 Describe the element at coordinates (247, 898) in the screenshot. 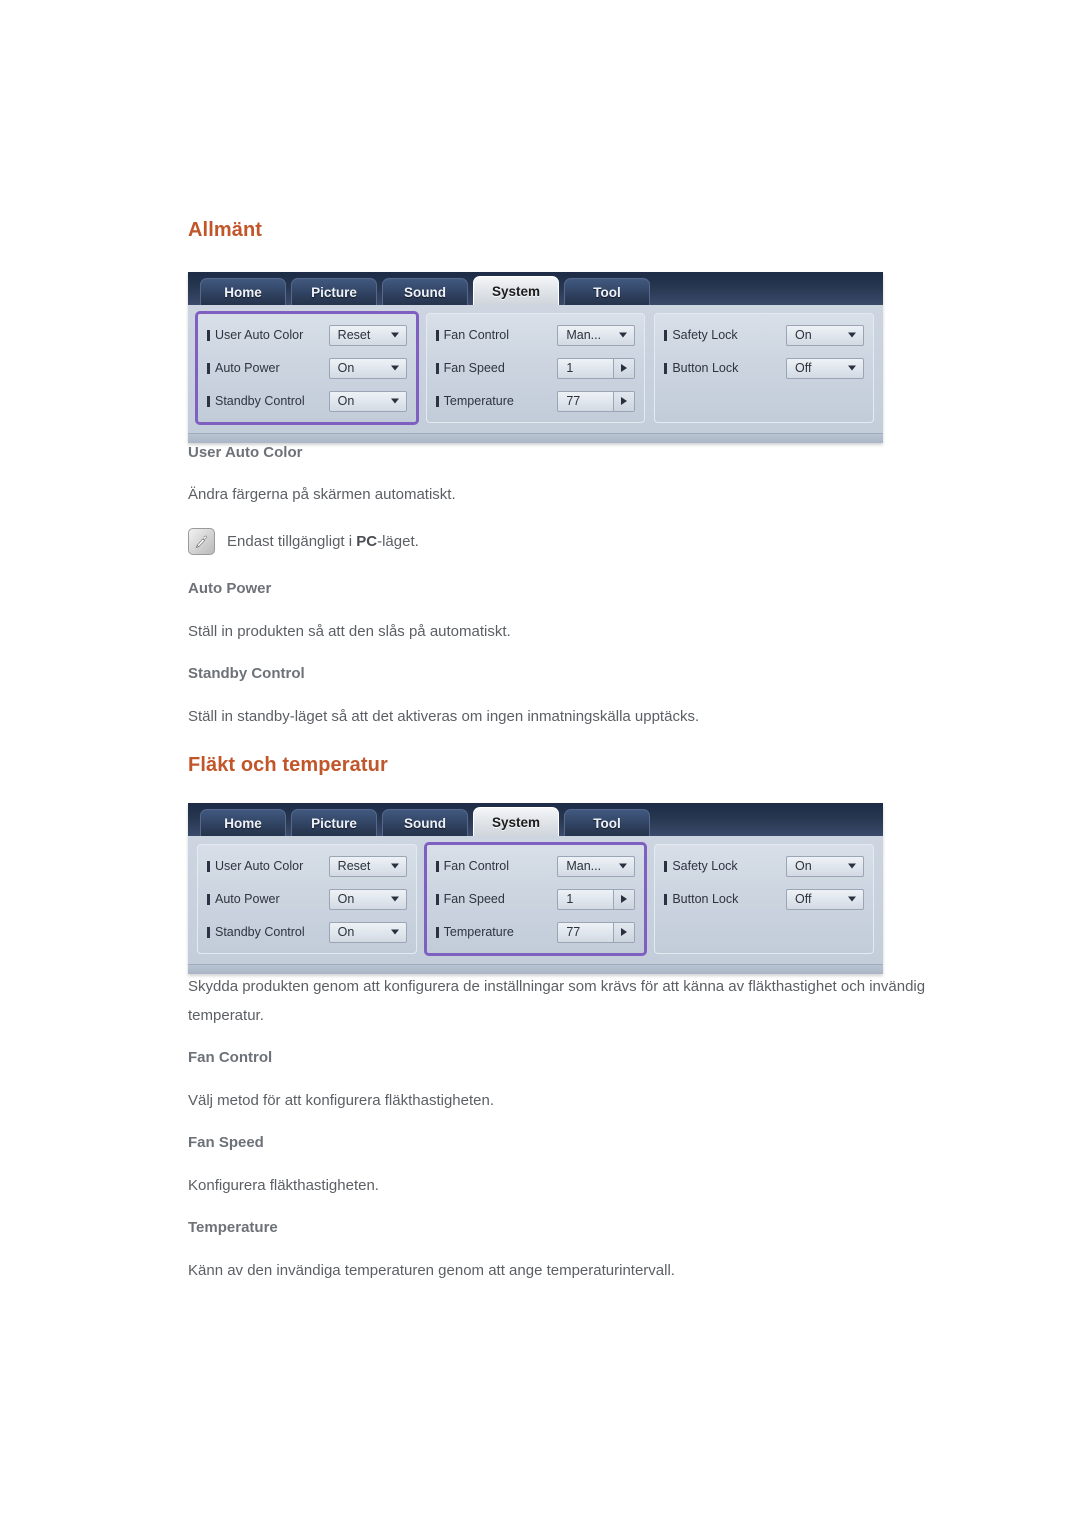

I see `osd-row-label: Auto Power` at that location.